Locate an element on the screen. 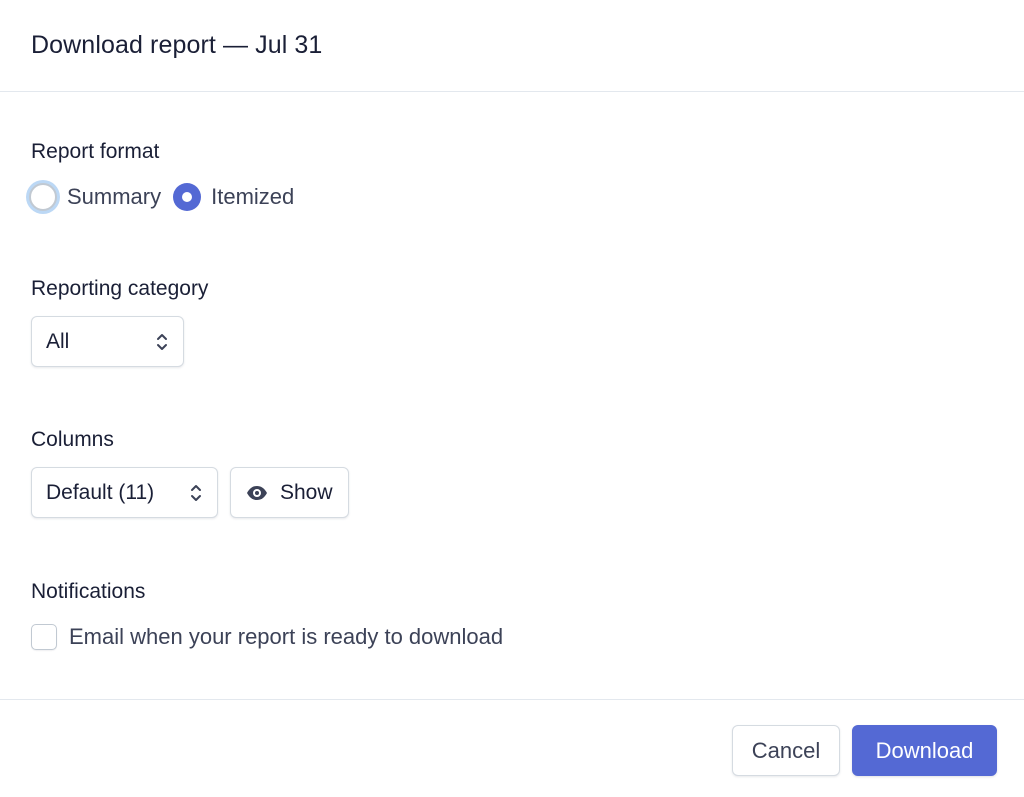 This screenshot has width=1024, height=797. dialog-footer: Cancel Download is located at coordinates (512, 748).